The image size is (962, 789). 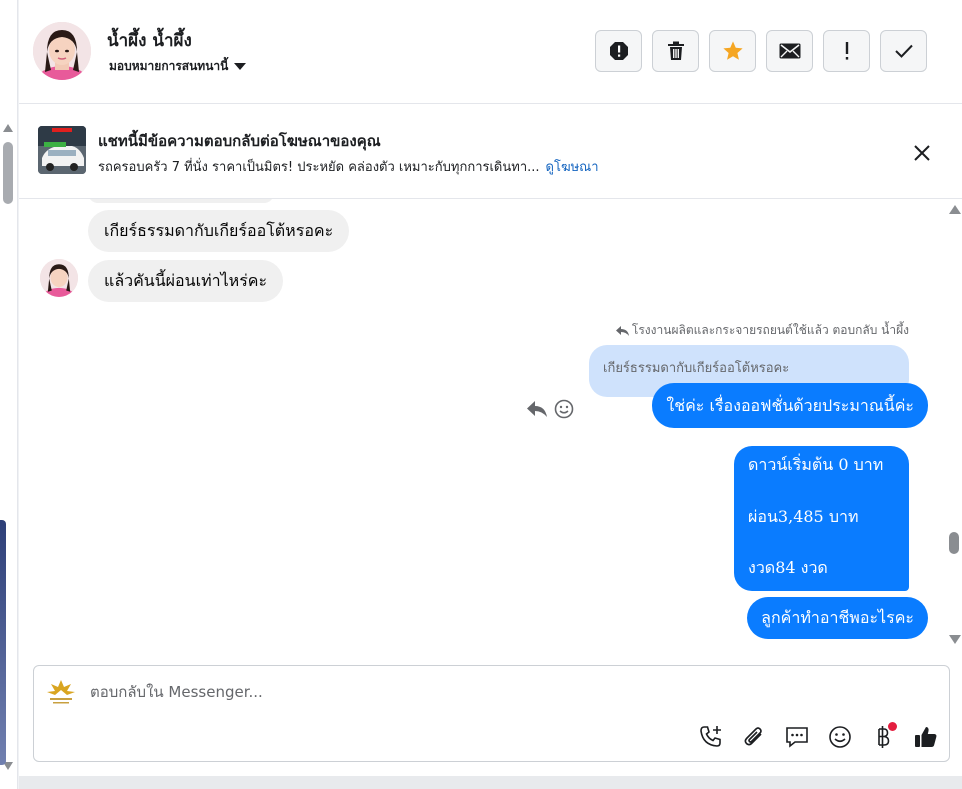 What do you see at coordinates (955, 639) in the screenshot?
I see `scroll-down-arrow-icon` at bounding box center [955, 639].